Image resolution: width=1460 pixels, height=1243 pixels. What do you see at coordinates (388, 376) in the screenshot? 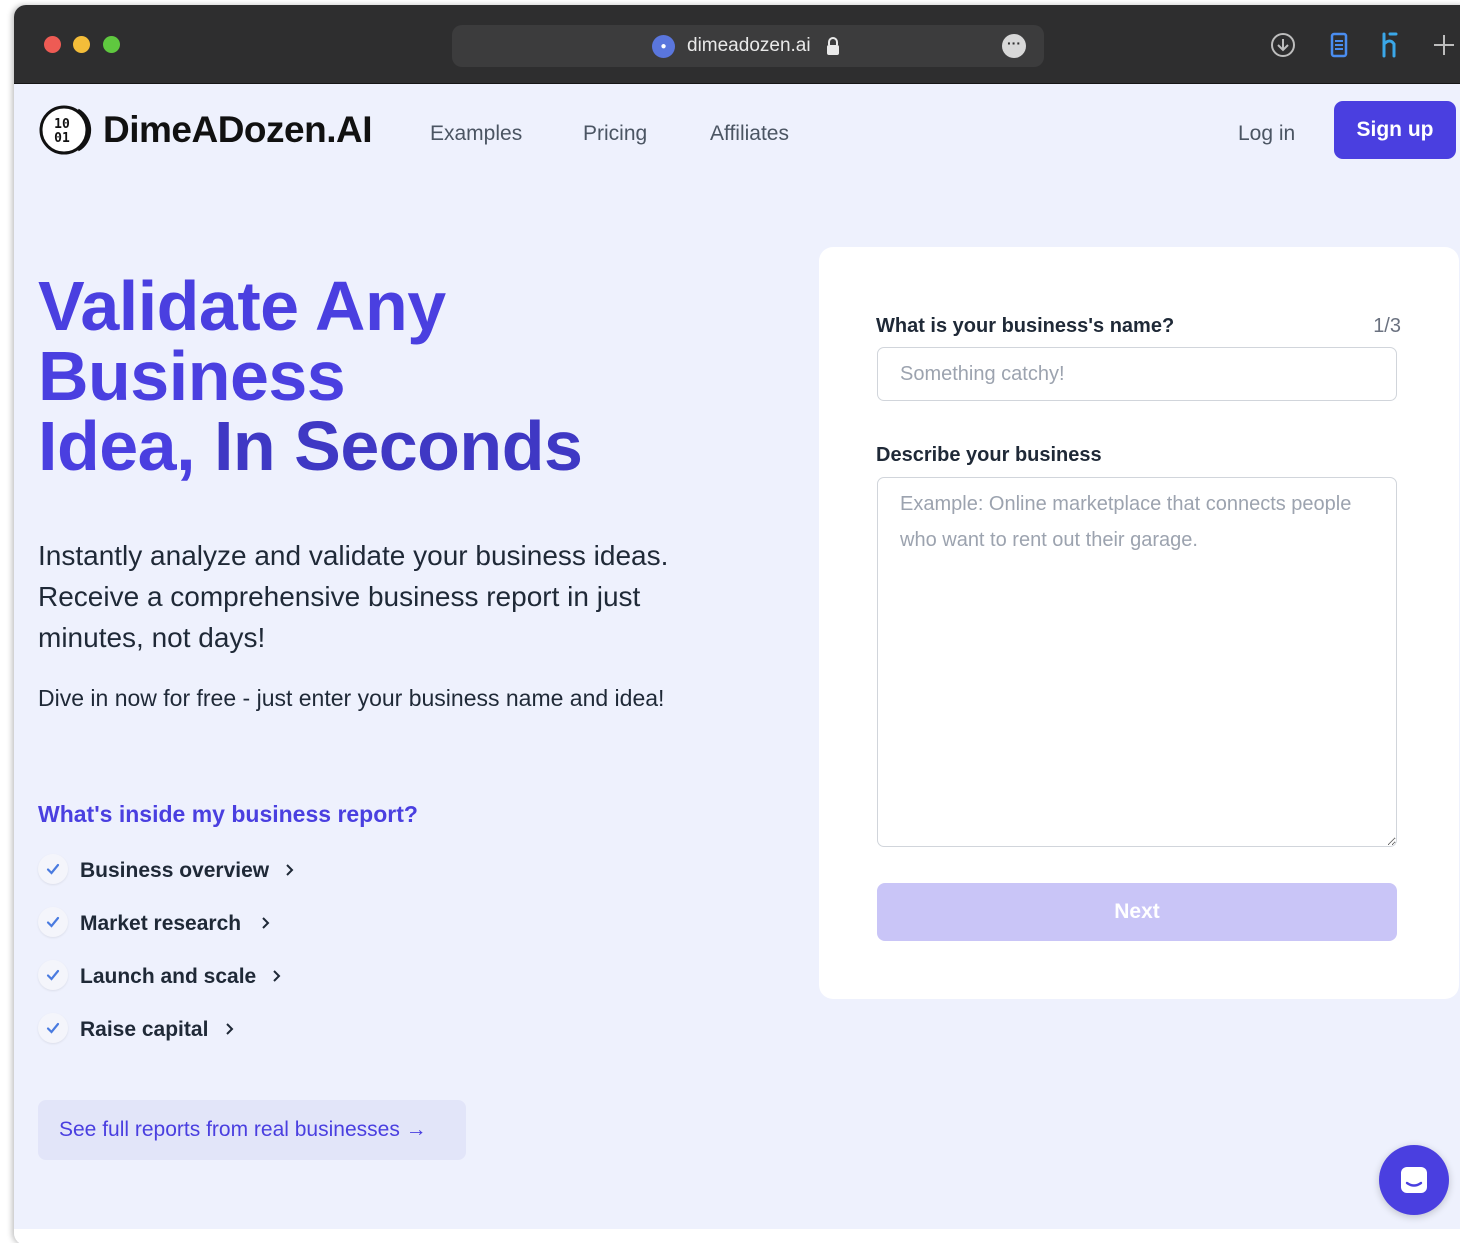
I see `hero-title: Validate Any Business Idea, In Seconds` at bounding box center [388, 376].